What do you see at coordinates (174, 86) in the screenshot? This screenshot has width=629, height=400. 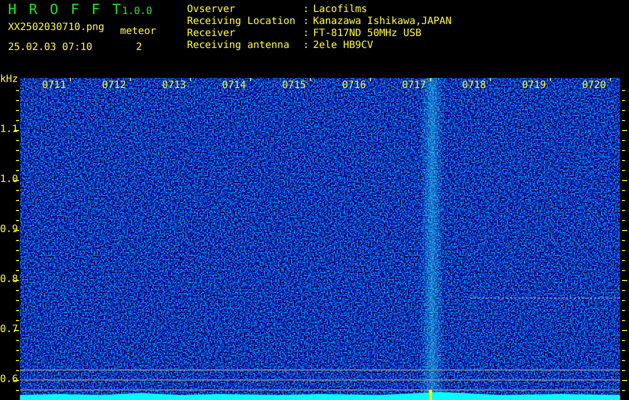 I see `time-axis-label: 0713` at bounding box center [174, 86].